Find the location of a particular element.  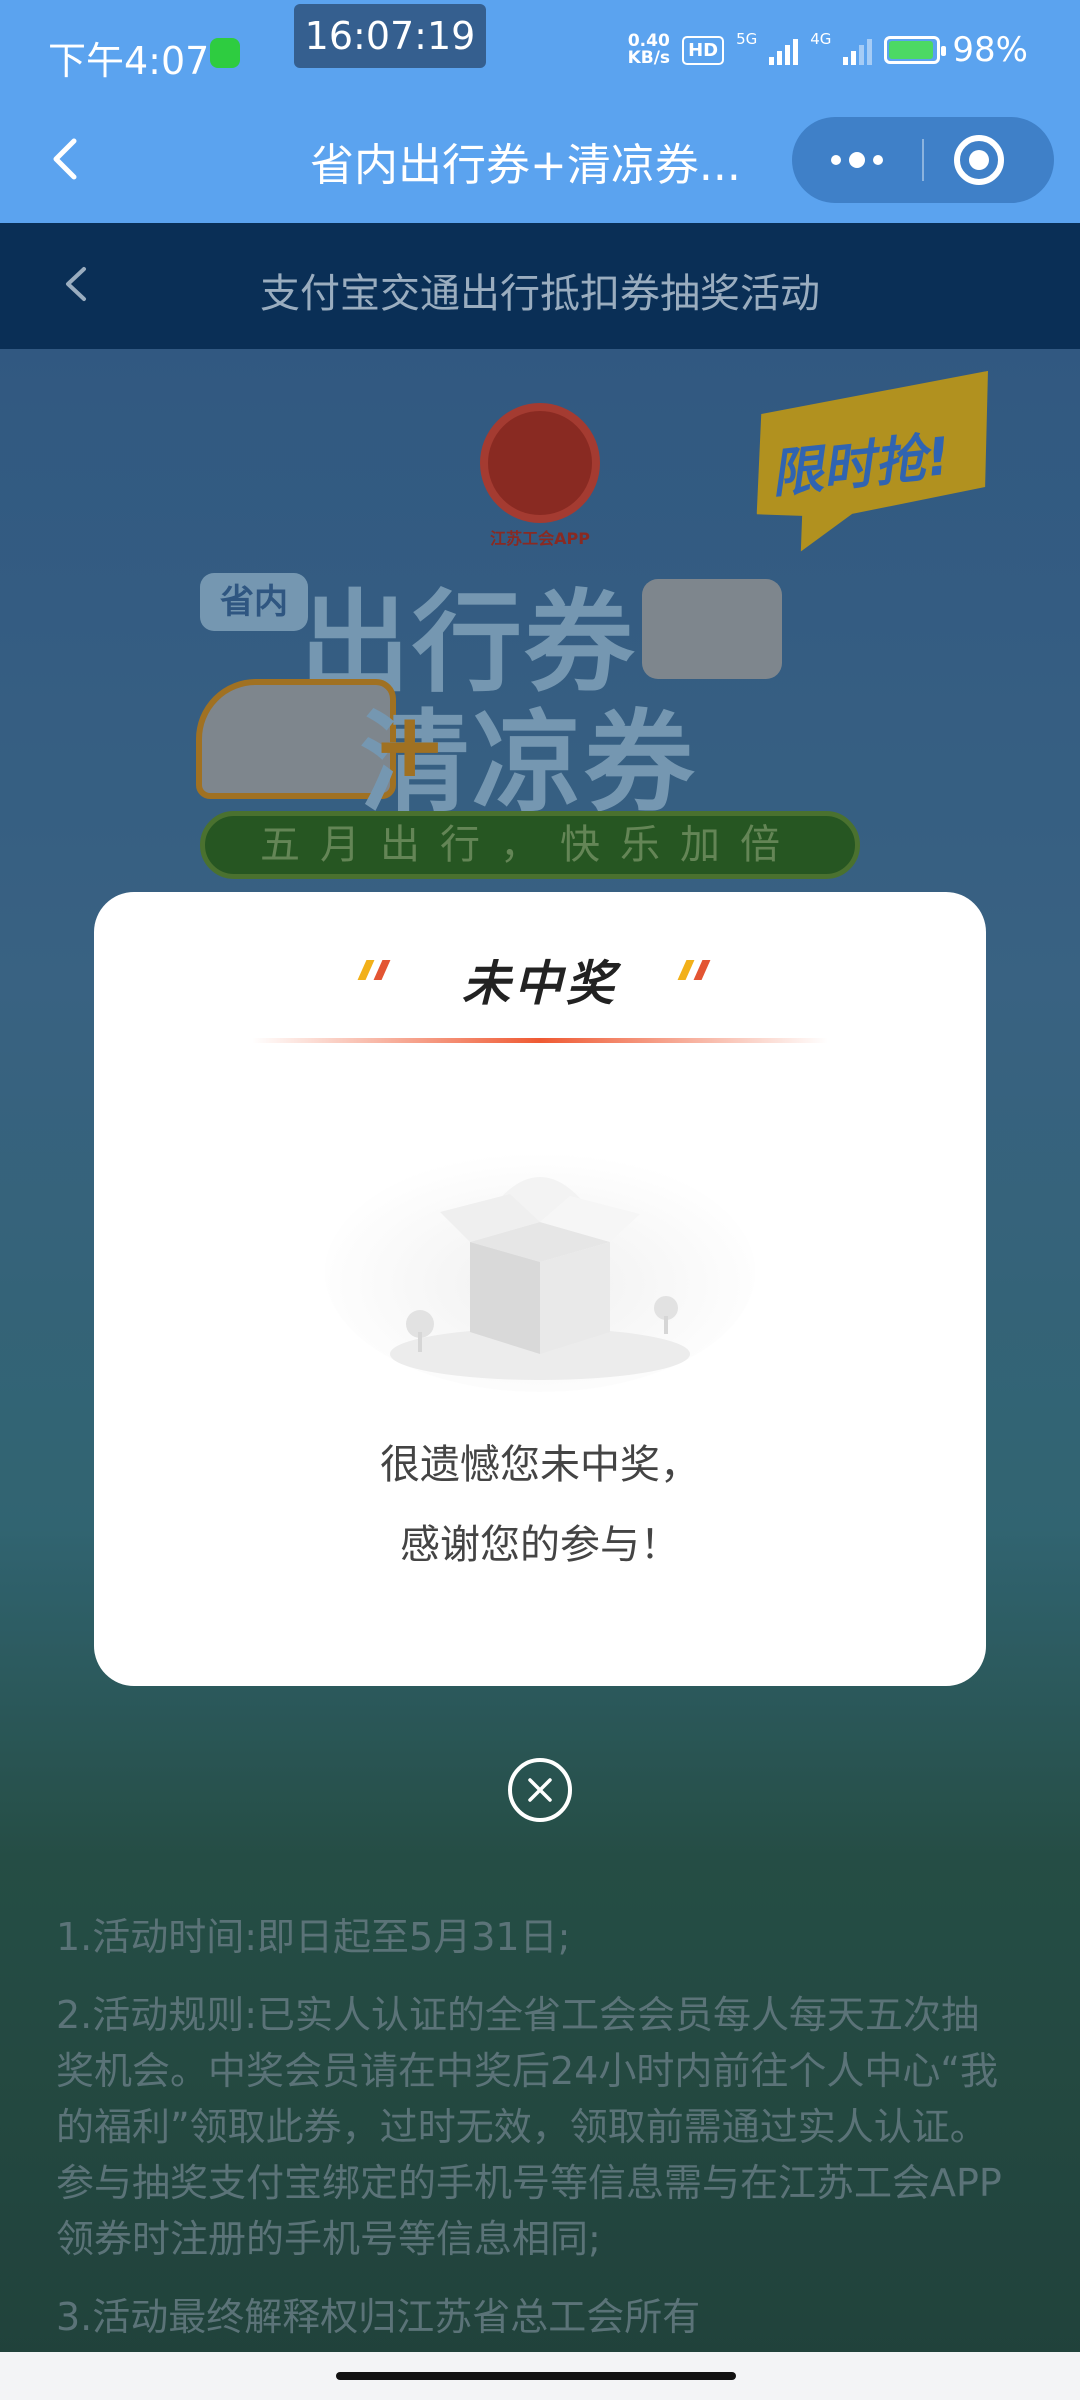

back-button is located at coordinates (66, 159).